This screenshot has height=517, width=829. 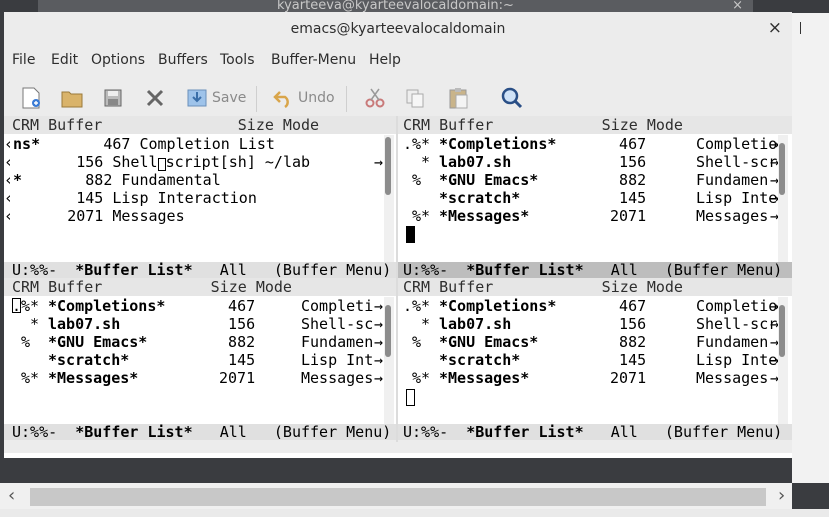 I want to click on mode-line-buffer-name: *Buffer List*, so click(x=525, y=270).